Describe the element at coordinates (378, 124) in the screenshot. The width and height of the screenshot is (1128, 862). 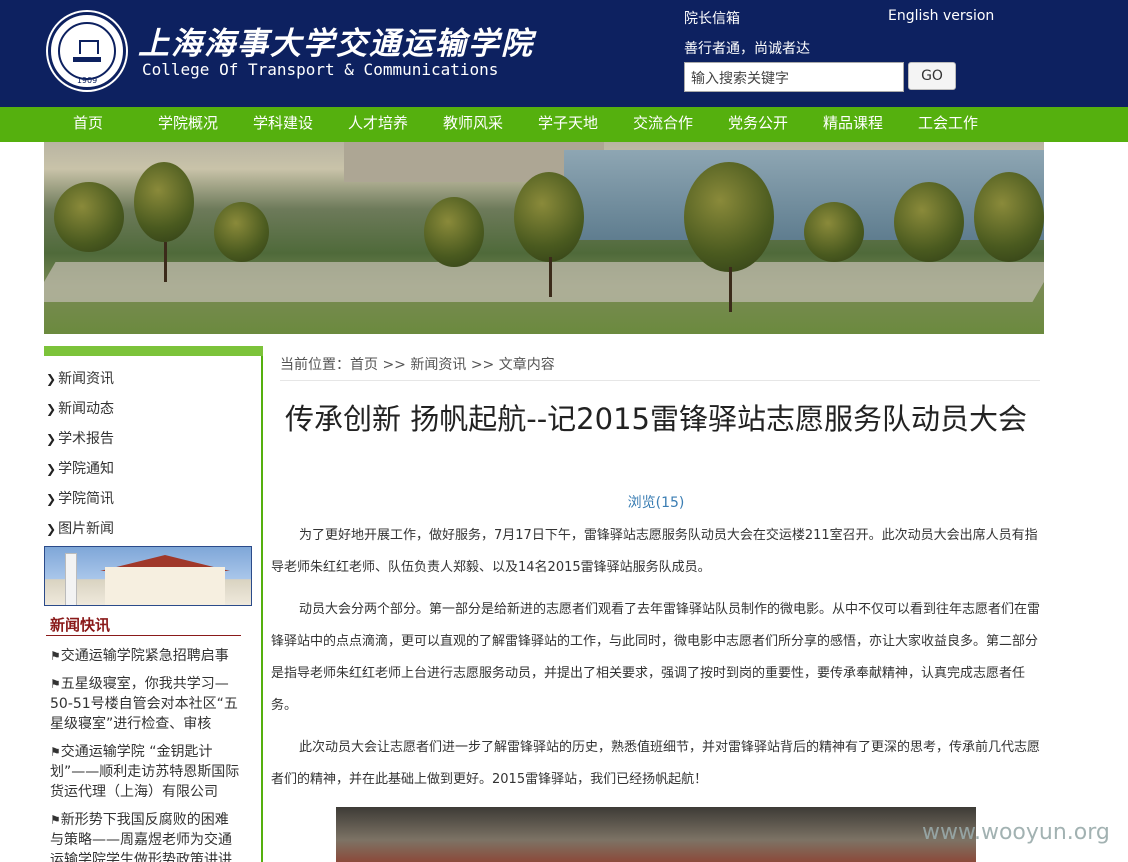
I see `nav-talent: 人才培养` at that location.